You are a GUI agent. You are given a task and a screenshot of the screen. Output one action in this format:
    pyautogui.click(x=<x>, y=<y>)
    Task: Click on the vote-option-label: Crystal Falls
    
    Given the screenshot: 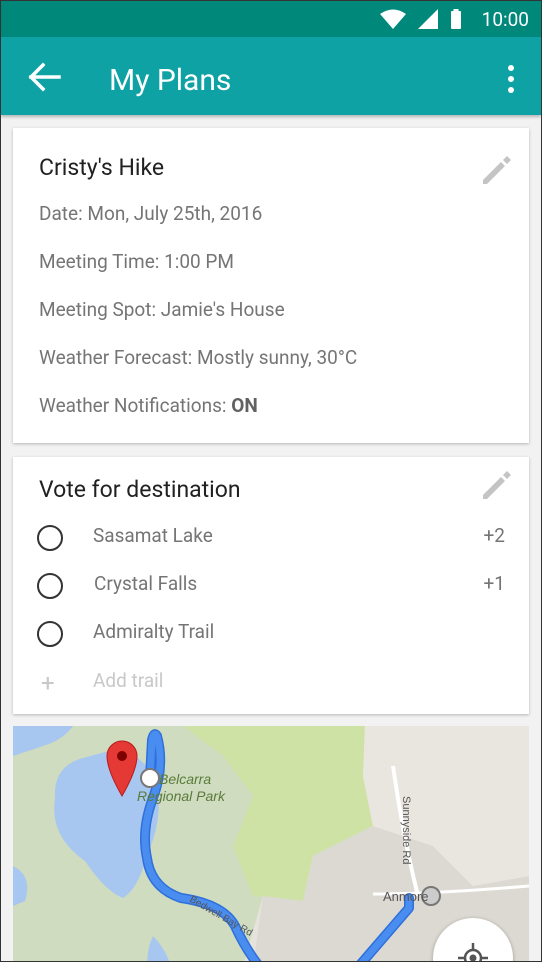 What is the action you would take?
    pyautogui.click(x=146, y=583)
    